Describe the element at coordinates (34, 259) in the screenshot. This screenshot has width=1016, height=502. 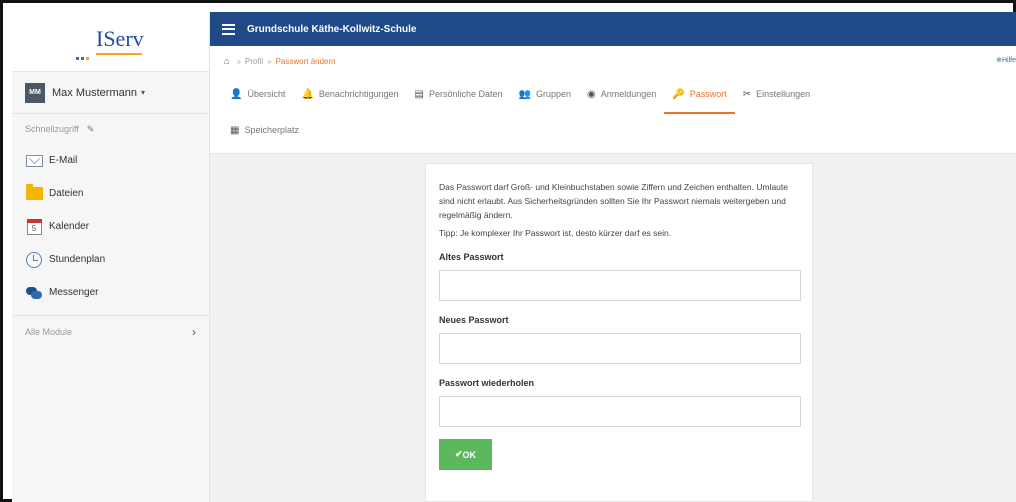
I see `clock-icon` at that location.